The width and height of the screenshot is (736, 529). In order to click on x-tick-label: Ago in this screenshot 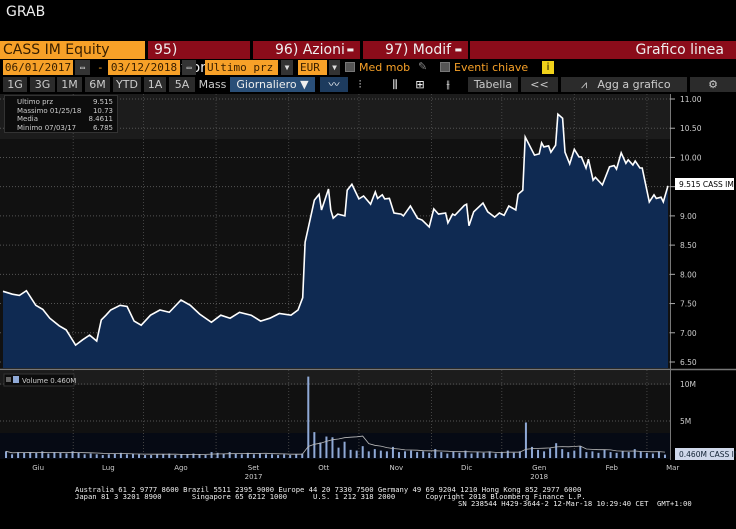, I will do `click(181, 468)`.